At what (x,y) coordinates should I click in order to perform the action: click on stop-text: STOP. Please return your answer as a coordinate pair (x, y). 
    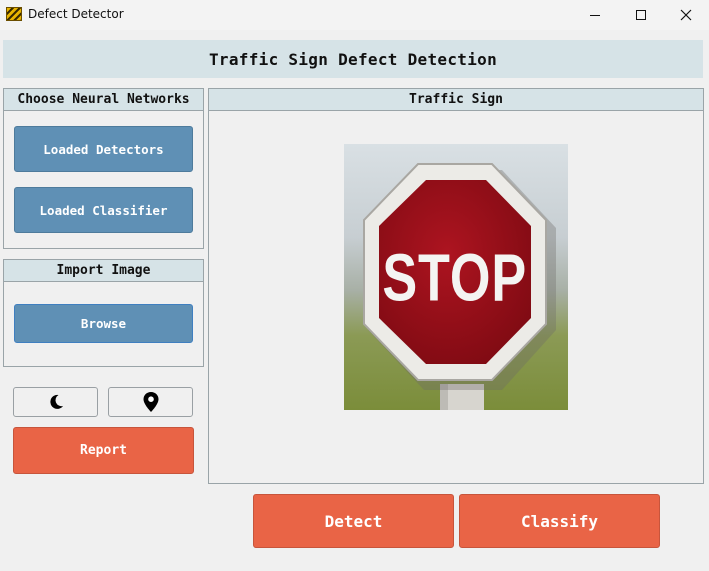
    Looking at the image, I should click on (454, 277).